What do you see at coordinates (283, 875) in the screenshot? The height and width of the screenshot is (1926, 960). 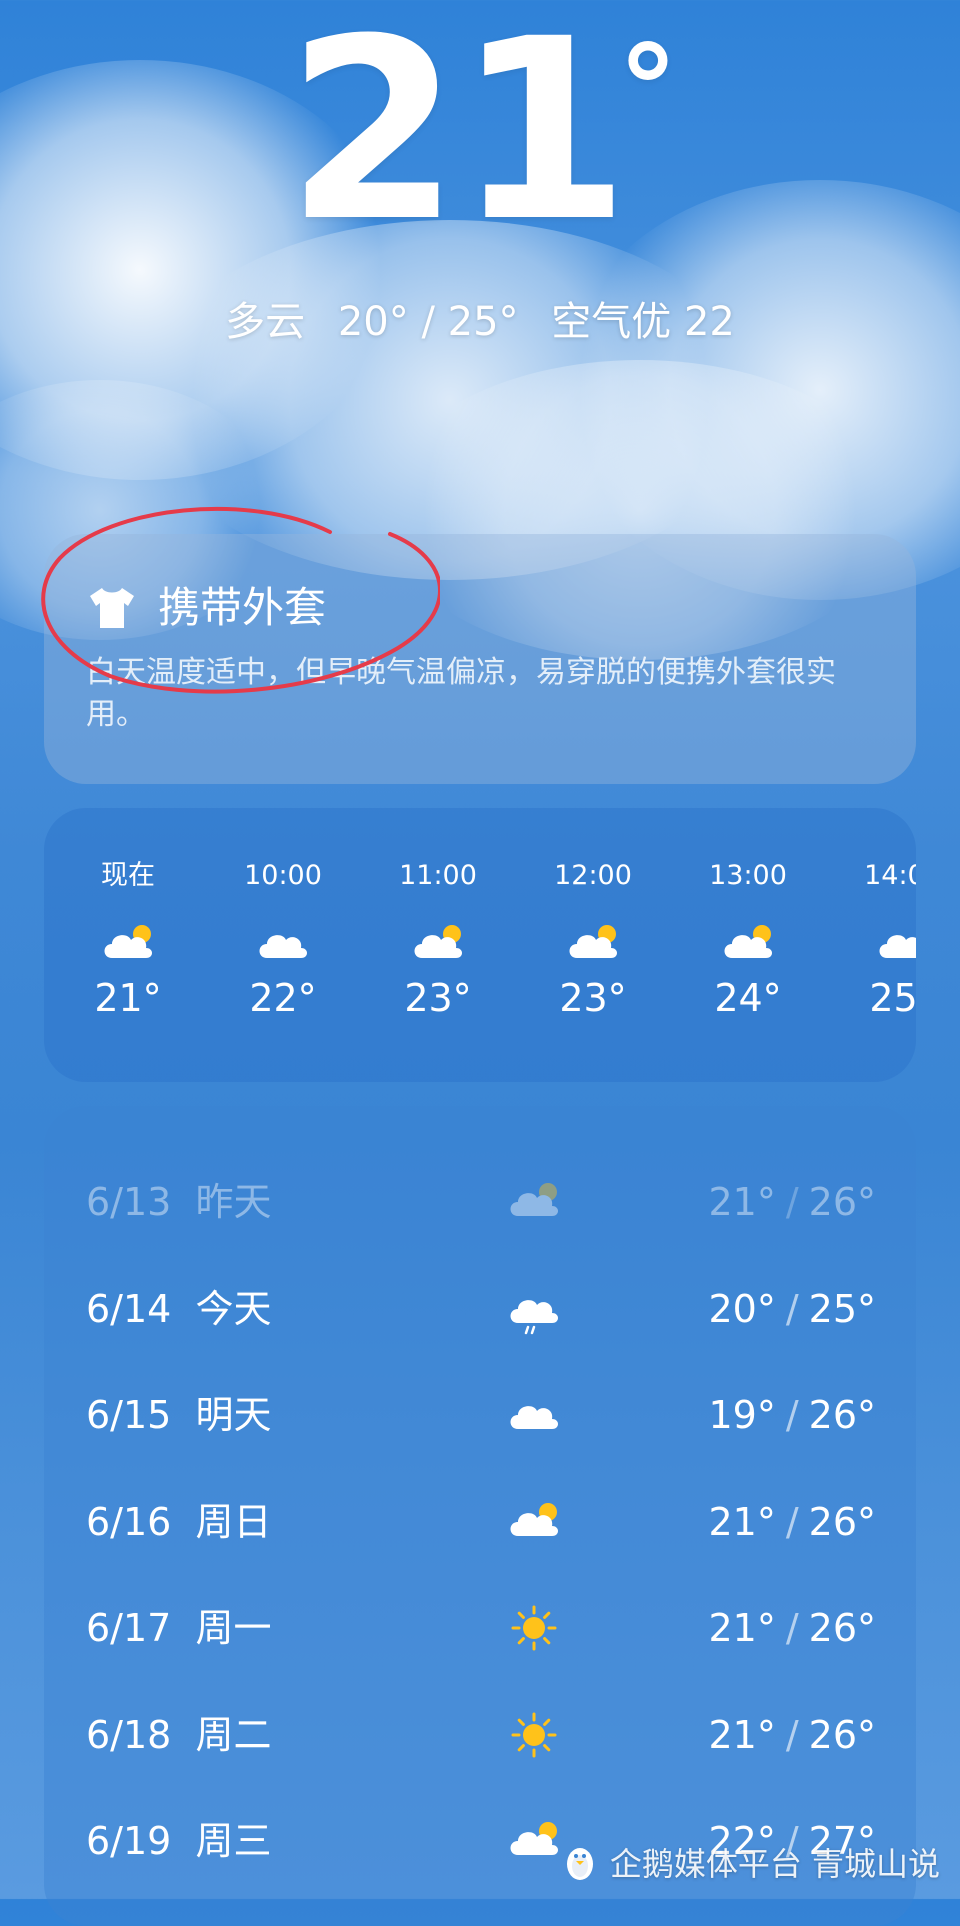 I see `hour-time: 10:00` at bounding box center [283, 875].